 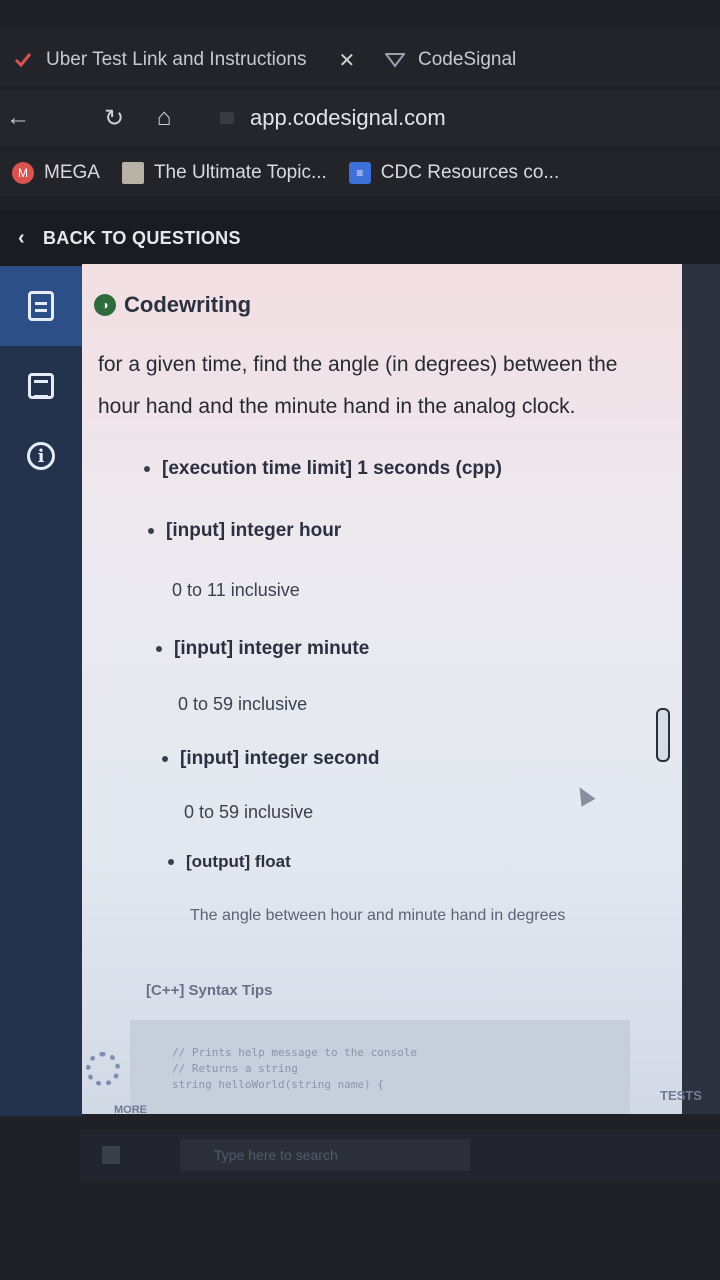 I want to click on section-heading: ◑ Codewriting, so click(x=172, y=305).